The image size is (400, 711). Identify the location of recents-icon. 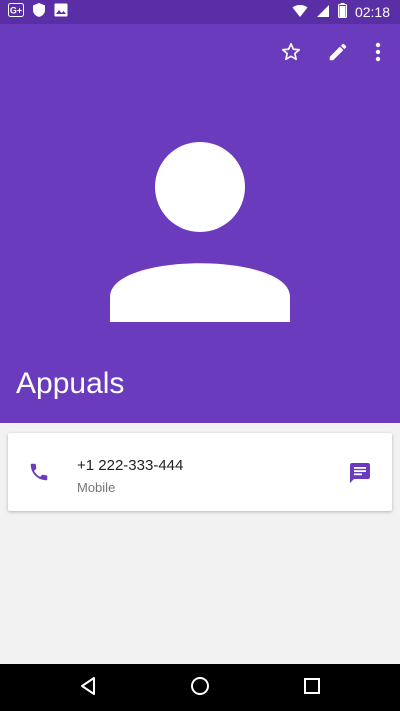
(312, 688).